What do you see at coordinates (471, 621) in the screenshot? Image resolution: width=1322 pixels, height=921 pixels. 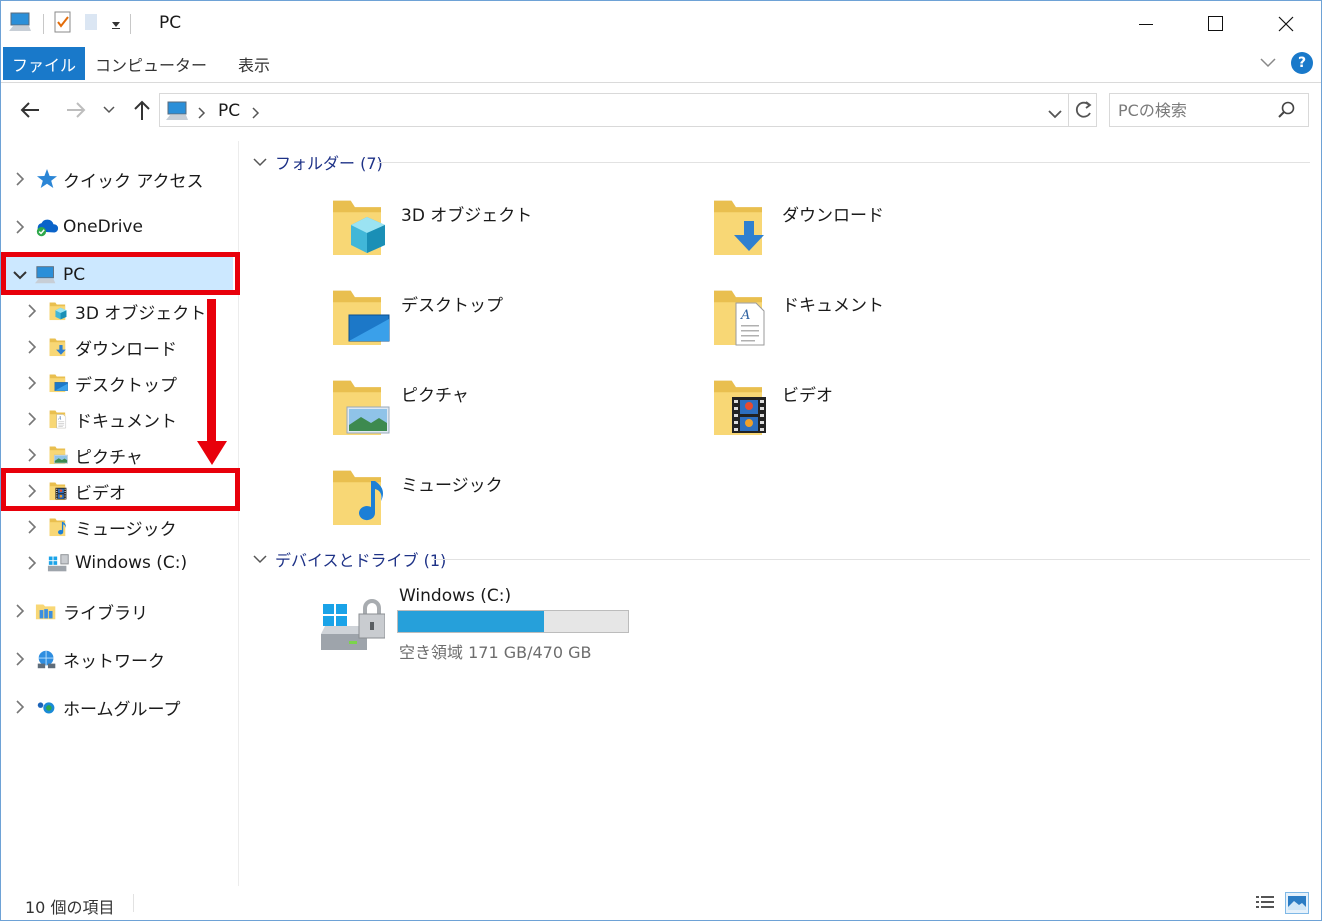 I see `drive-usage-fill` at bounding box center [471, 621].